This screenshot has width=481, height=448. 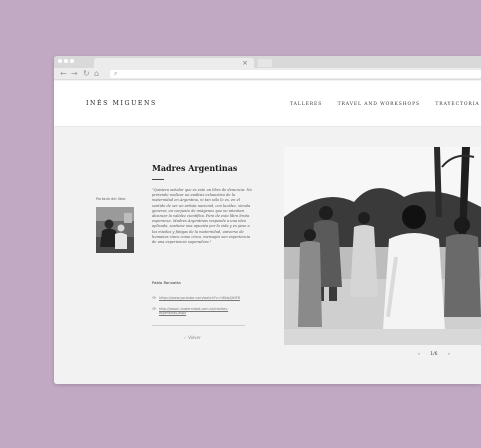 I want to click on book-title: Madres Argentinas, so click(x=195, y=168).